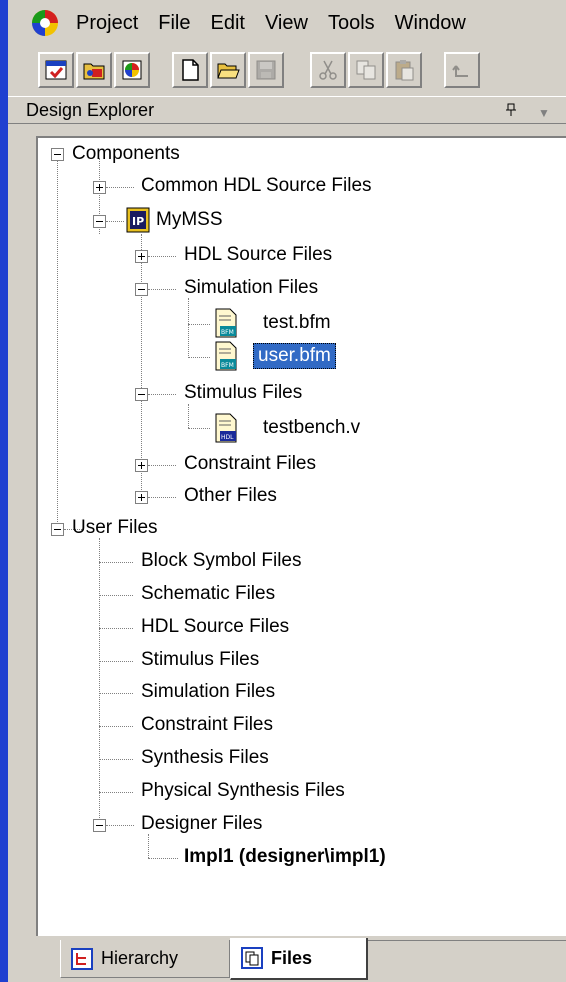 This screenshot has height=982, width=566. I want to click on expand-toggle-constraint, so click(141, 465).